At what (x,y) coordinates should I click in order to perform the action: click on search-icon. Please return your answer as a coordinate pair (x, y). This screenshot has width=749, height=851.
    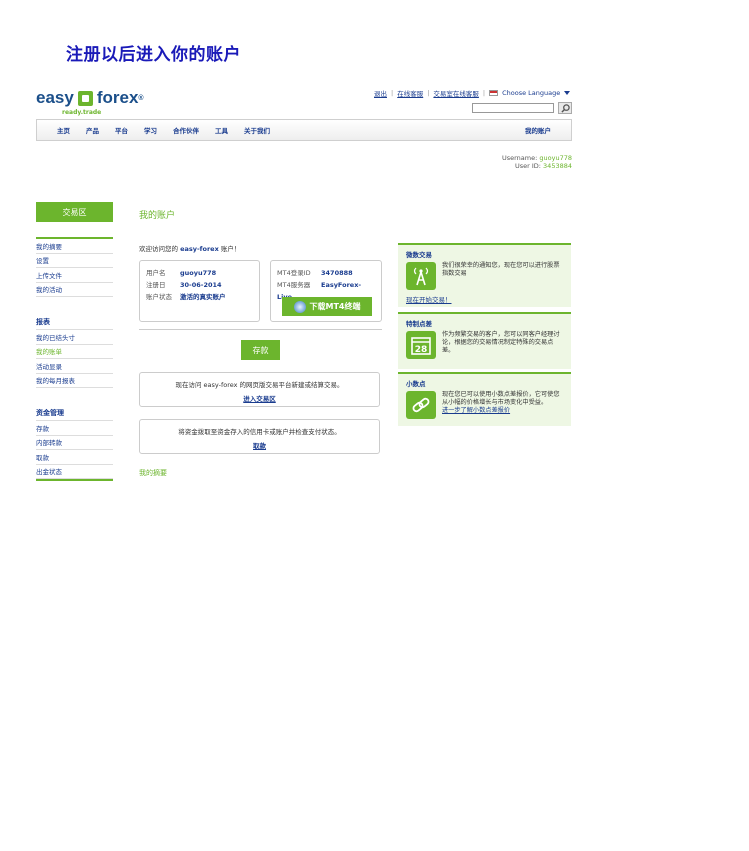
    Looking at the image, I should click on (565, 108).